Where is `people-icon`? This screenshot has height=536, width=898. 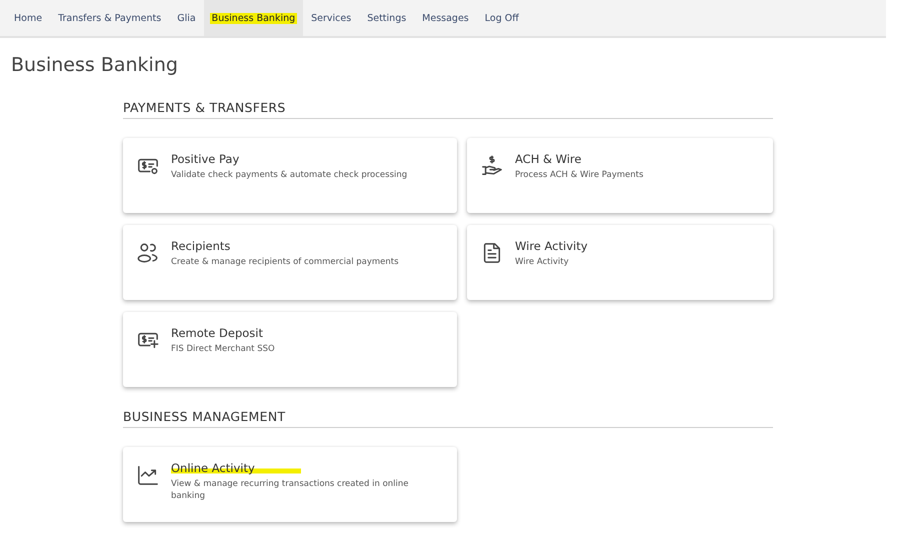
people-icon is located at coordinates (148, 253).